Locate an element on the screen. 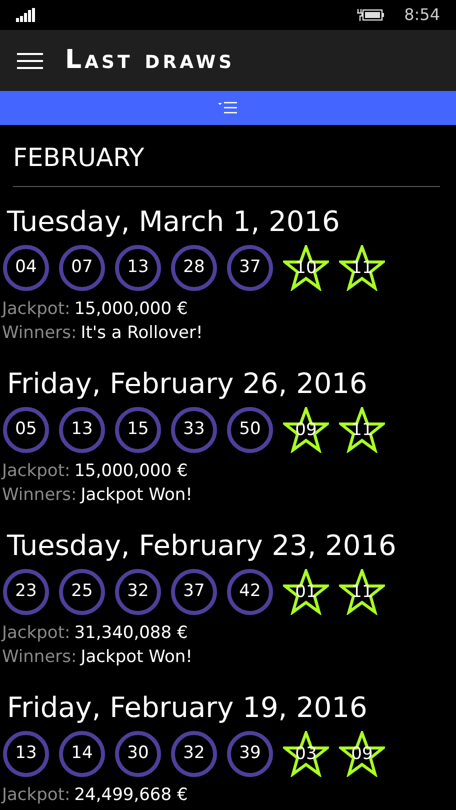  draw-date: Friday, February 26, 2016 is located at coordinates (187, 384).